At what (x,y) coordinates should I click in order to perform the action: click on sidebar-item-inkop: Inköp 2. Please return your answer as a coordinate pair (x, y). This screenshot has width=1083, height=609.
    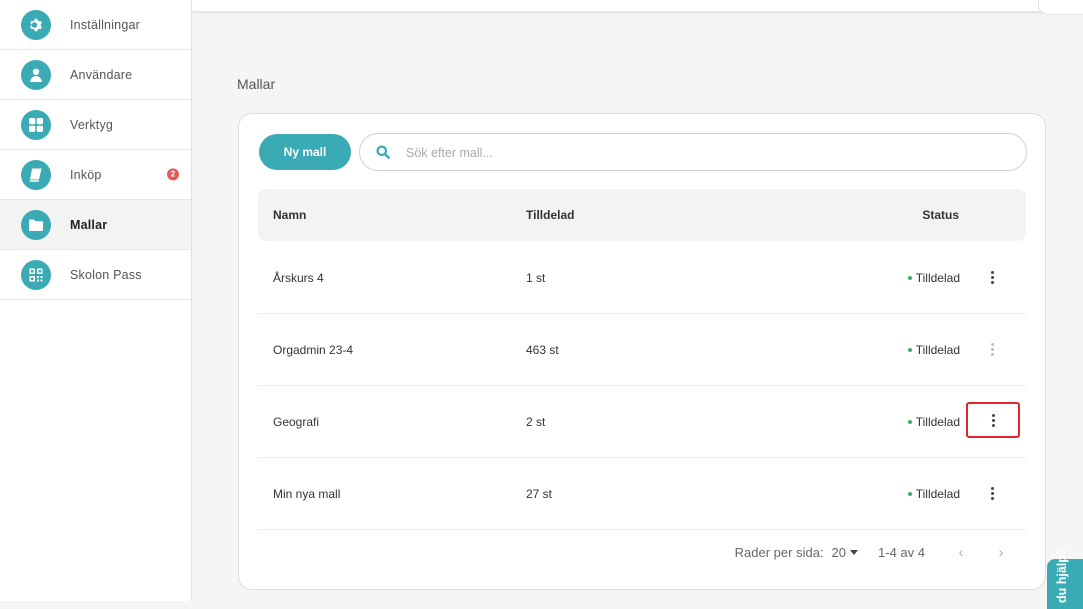
    Looking at the image, I should click on (95, 175).